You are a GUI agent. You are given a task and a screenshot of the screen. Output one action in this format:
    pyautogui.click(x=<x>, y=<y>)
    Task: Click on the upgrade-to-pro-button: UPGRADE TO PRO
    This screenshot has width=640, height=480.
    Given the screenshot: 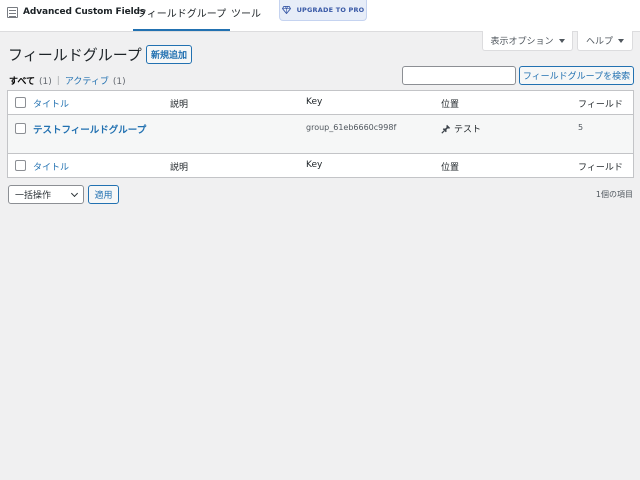 What is the action you would take?
    pyautogui.click(x=323, y=10)
    